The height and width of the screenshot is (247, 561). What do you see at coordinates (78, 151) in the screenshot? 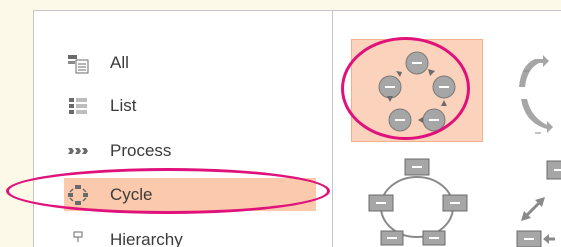
I see `process-icon` at bounding box center [78, 151].